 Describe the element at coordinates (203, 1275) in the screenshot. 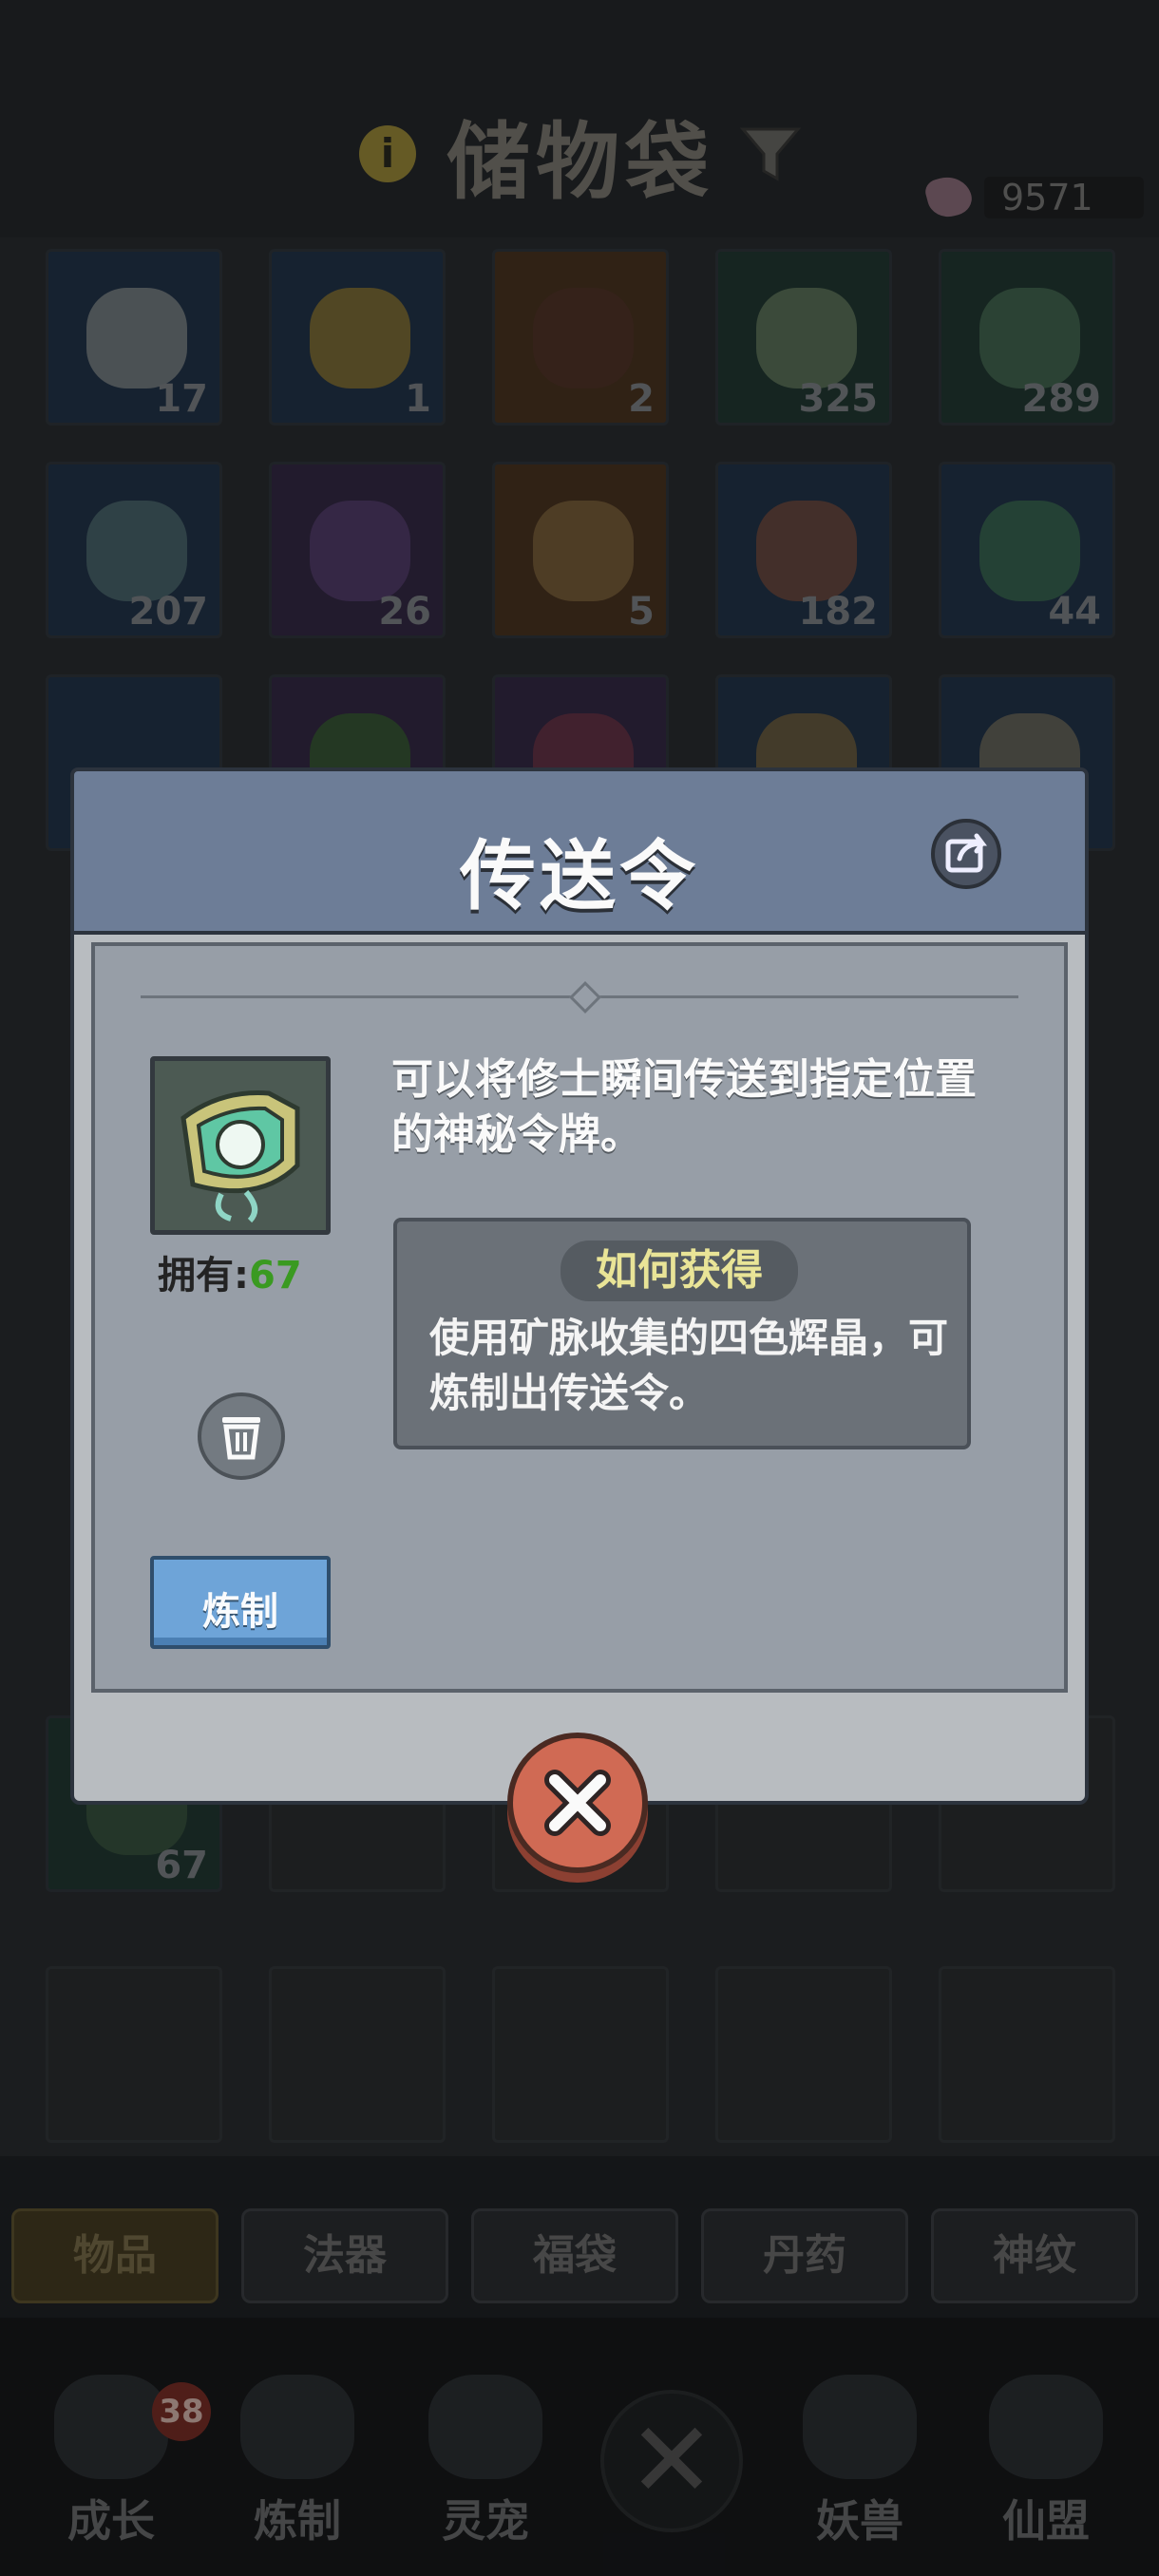

I see `owned-label: 拥有:` at that location.